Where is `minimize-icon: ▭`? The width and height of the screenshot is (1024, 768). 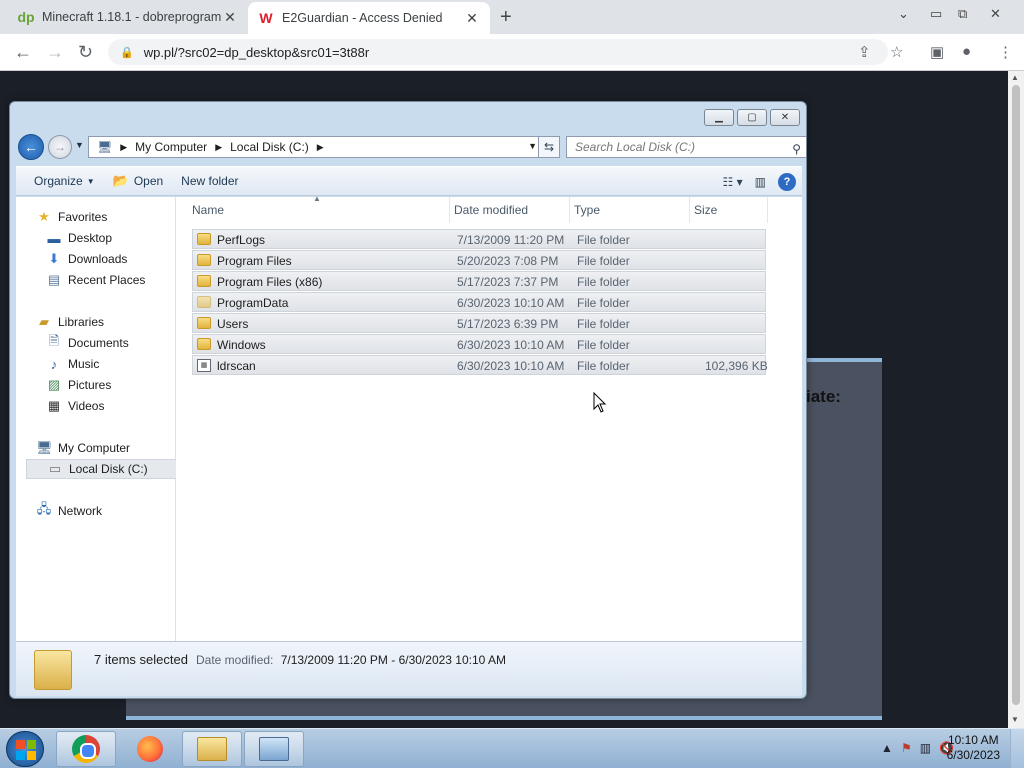
minimize-icon: ▭ is located at coordinates (936, 14).